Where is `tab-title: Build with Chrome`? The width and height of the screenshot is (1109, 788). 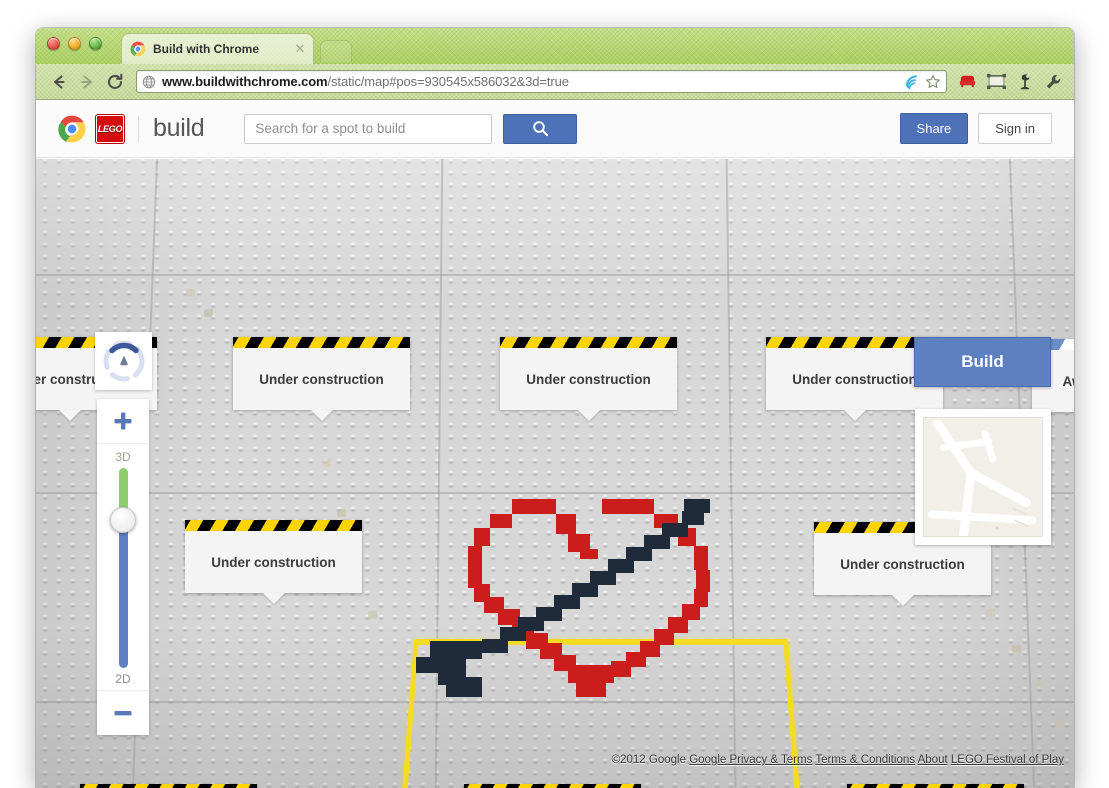 tab-title: Build with Chrome is located at coordinates (206, 49).